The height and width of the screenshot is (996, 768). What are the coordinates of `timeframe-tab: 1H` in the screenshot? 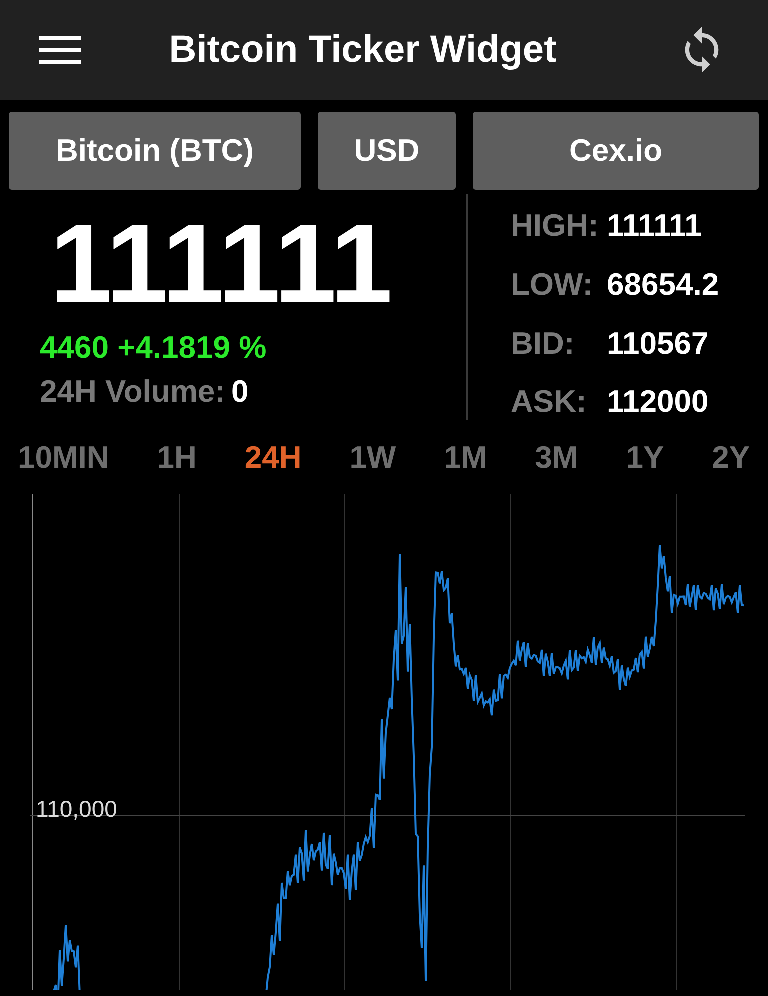 It's located at (177, 458).